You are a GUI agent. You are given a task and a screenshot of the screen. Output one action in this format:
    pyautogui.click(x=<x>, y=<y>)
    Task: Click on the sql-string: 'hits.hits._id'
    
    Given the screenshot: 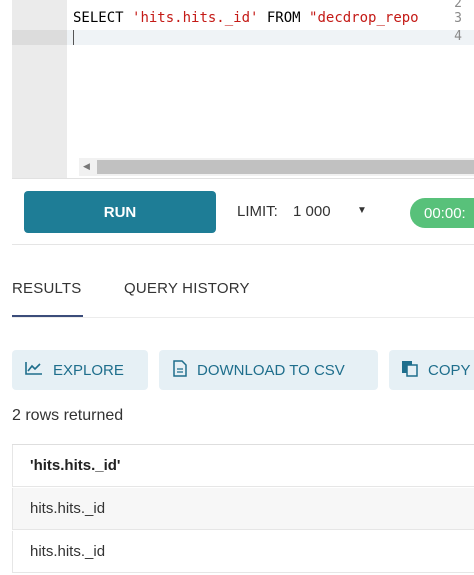 What is the action you would take?
    pyautogui.click(x=195, y=18)
    